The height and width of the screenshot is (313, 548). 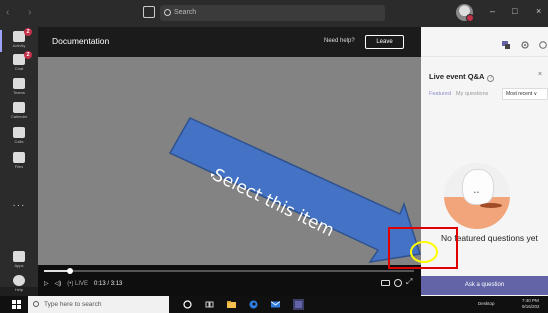 I want to click on rail-label: Activity, so click(x=19, y=45).